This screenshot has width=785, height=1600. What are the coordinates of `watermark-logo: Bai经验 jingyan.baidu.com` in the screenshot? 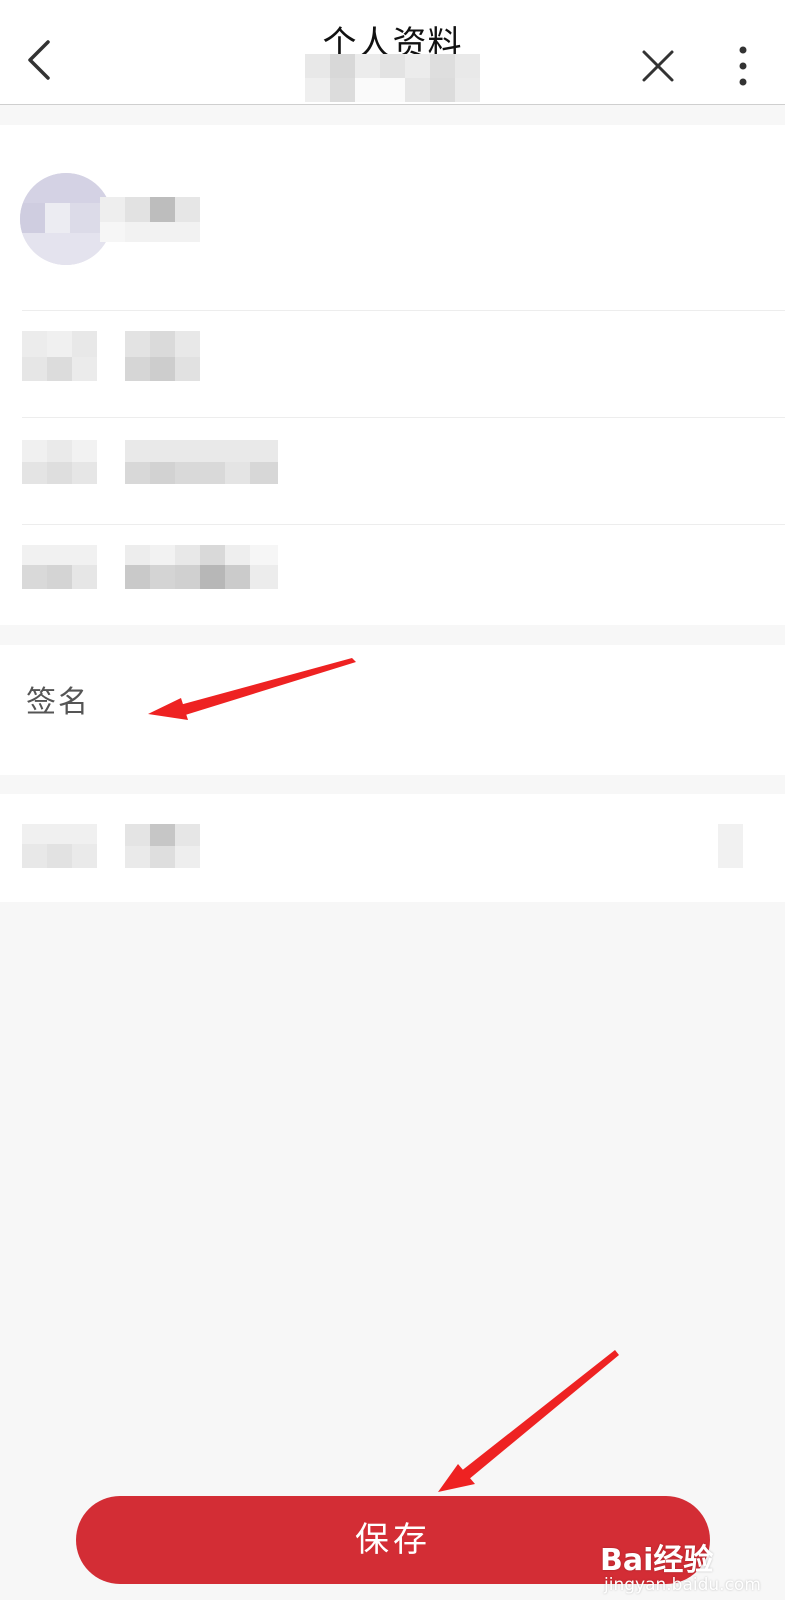 It's located at (685, 1567).